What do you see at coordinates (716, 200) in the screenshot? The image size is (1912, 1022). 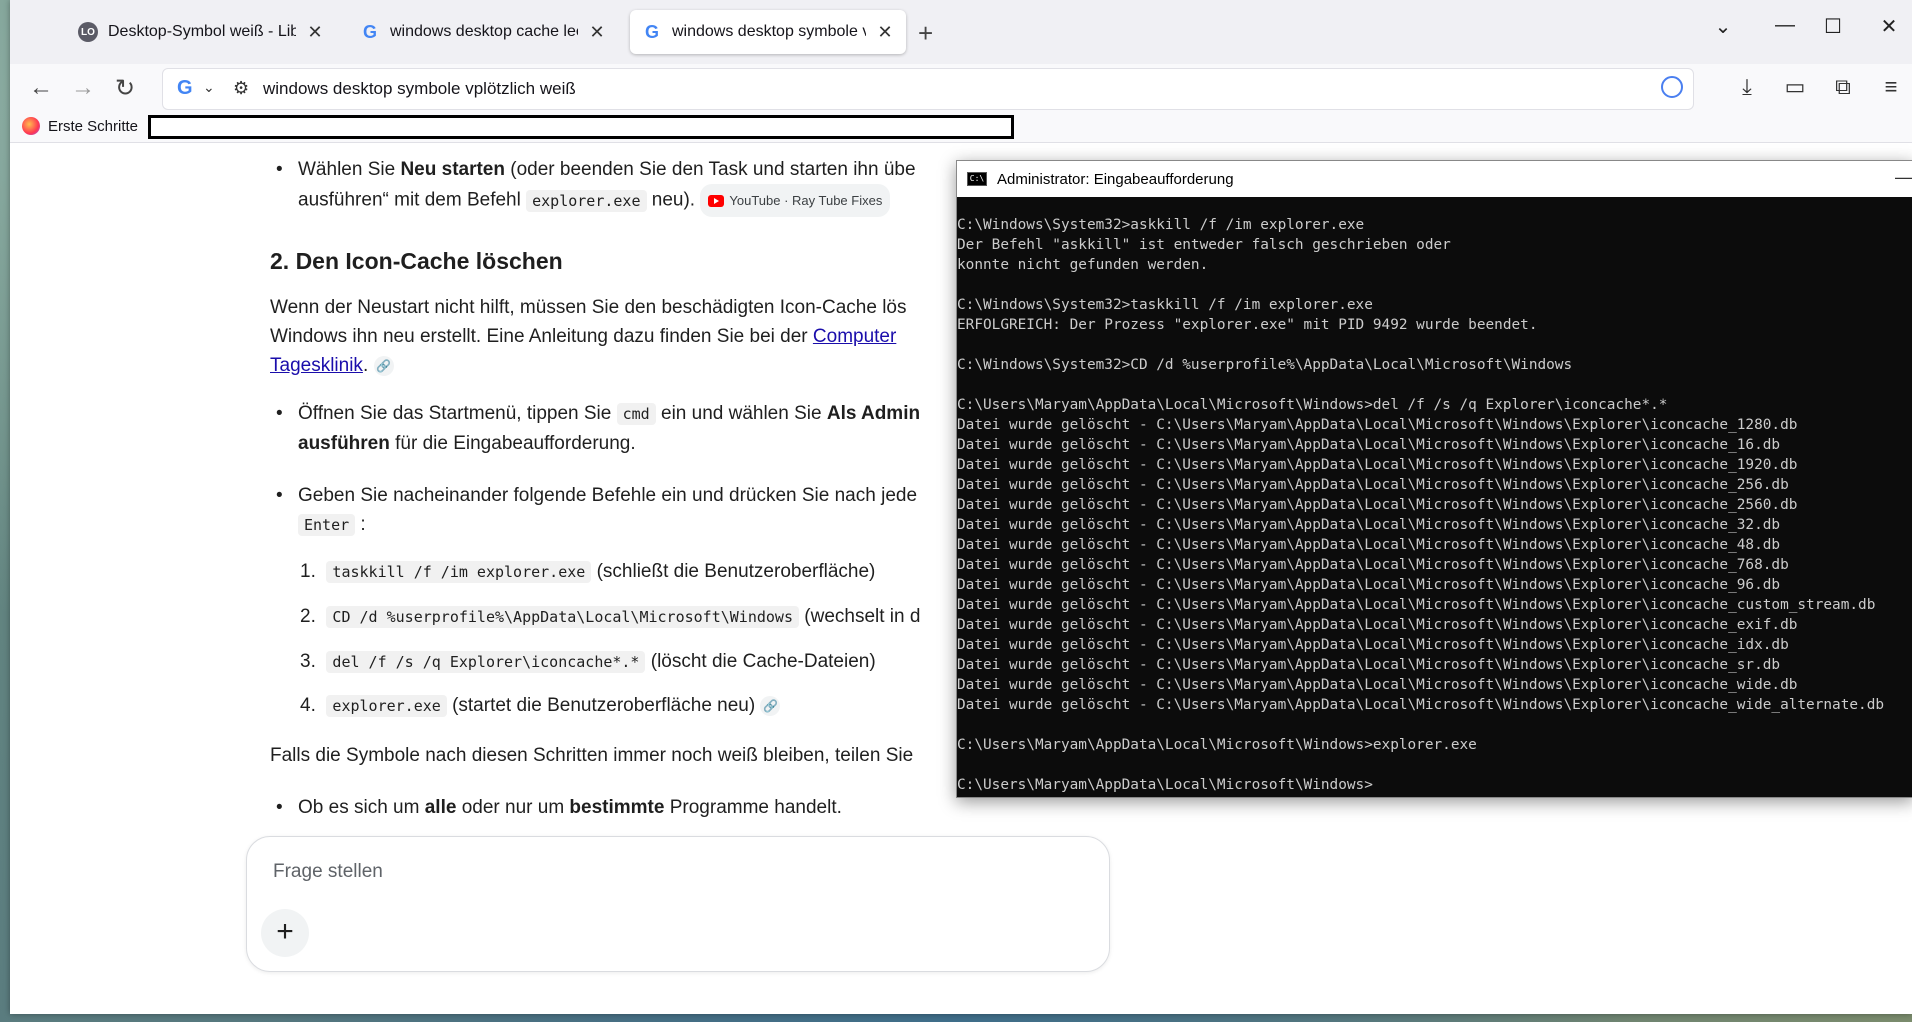 I see `youtube-icon` at bounding box center [716, 200].